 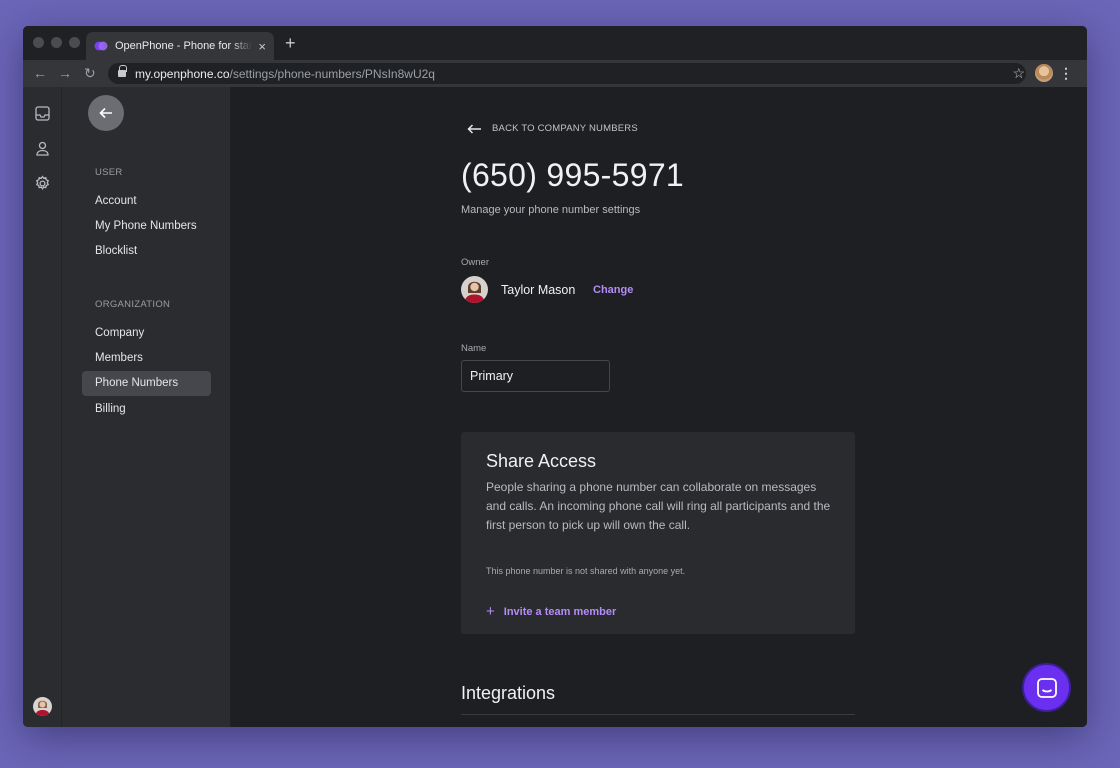 I want to click on back-to-company-numbers-link: BACK TO COMPANY NUMBERS, so click(x=552, y=128).